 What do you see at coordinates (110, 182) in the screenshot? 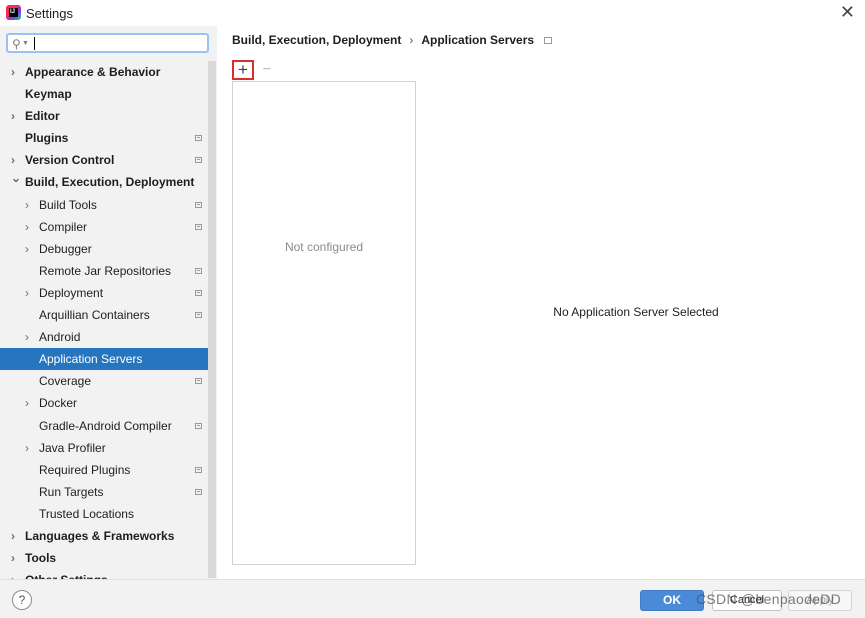
I see `sidebar-item-label: Build, Execution, Deployment` at bounding box center [110, 182].